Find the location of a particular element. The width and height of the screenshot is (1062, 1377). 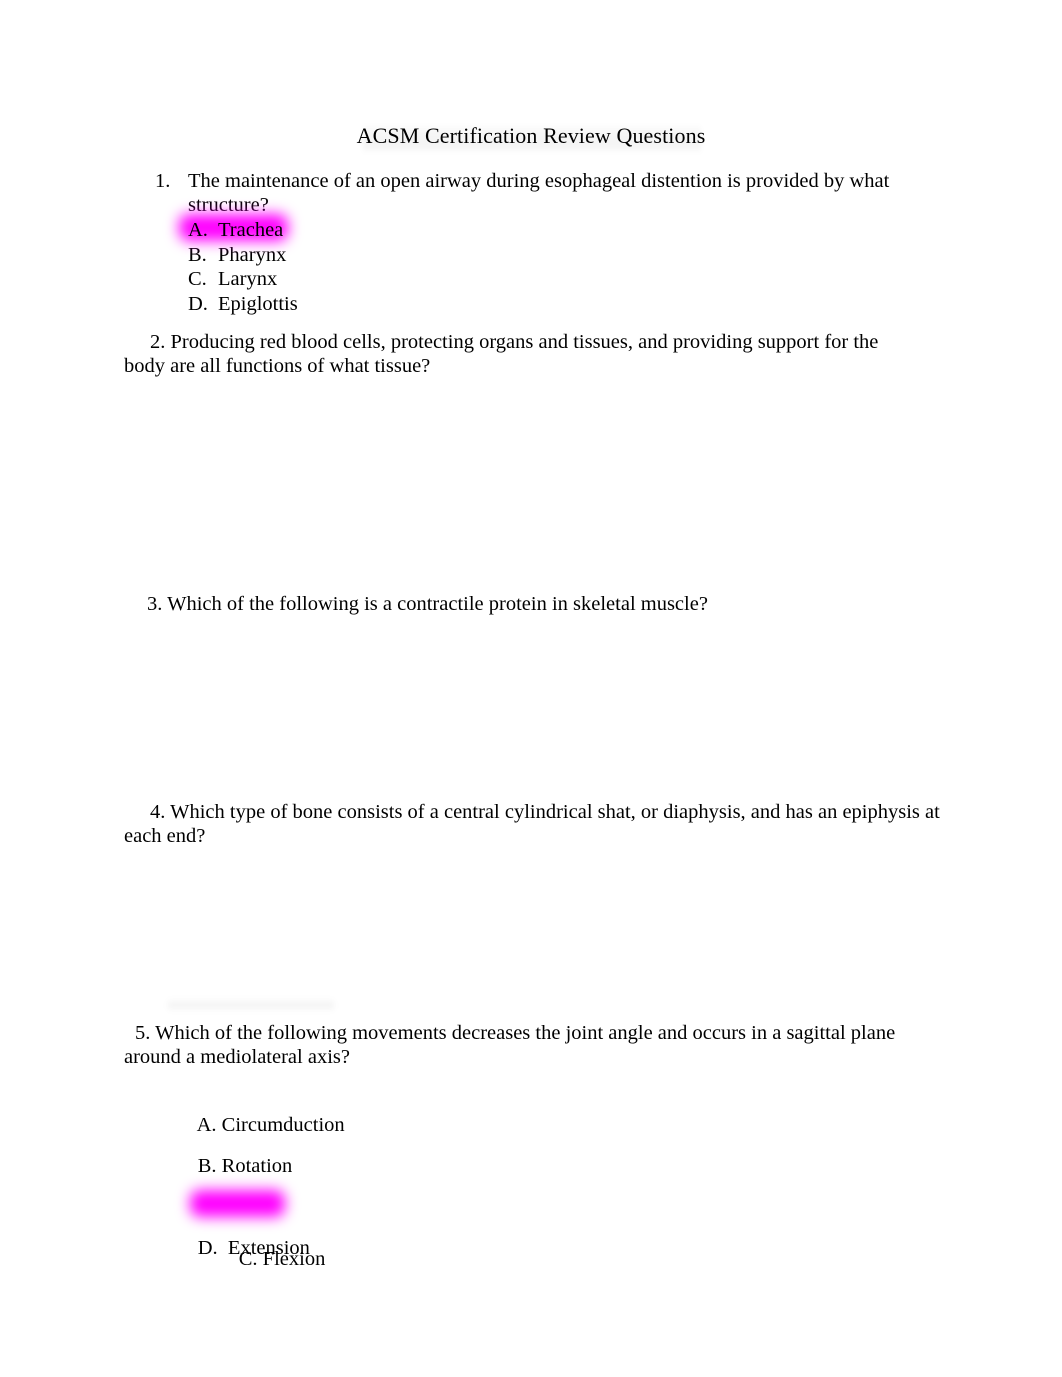

option-a-content: A. Trachea is located at coordinates (235, 230).